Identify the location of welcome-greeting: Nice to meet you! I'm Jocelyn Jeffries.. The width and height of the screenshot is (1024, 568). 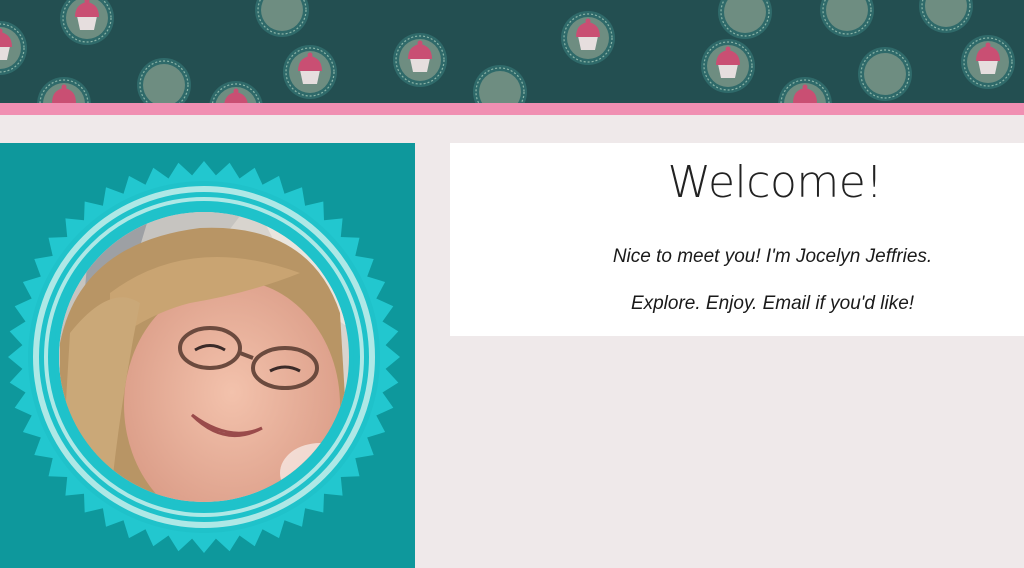
(772, 256).